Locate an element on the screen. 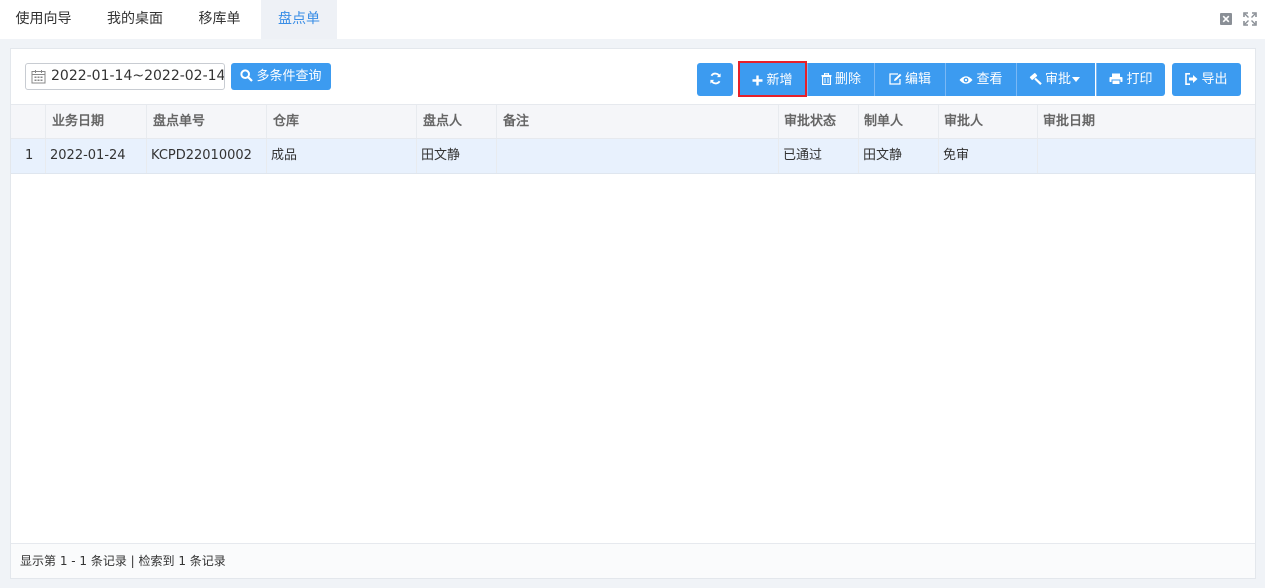 The width and height of the screenshot is (1265, 588). edit-icon is located at coordinates (895, 79).